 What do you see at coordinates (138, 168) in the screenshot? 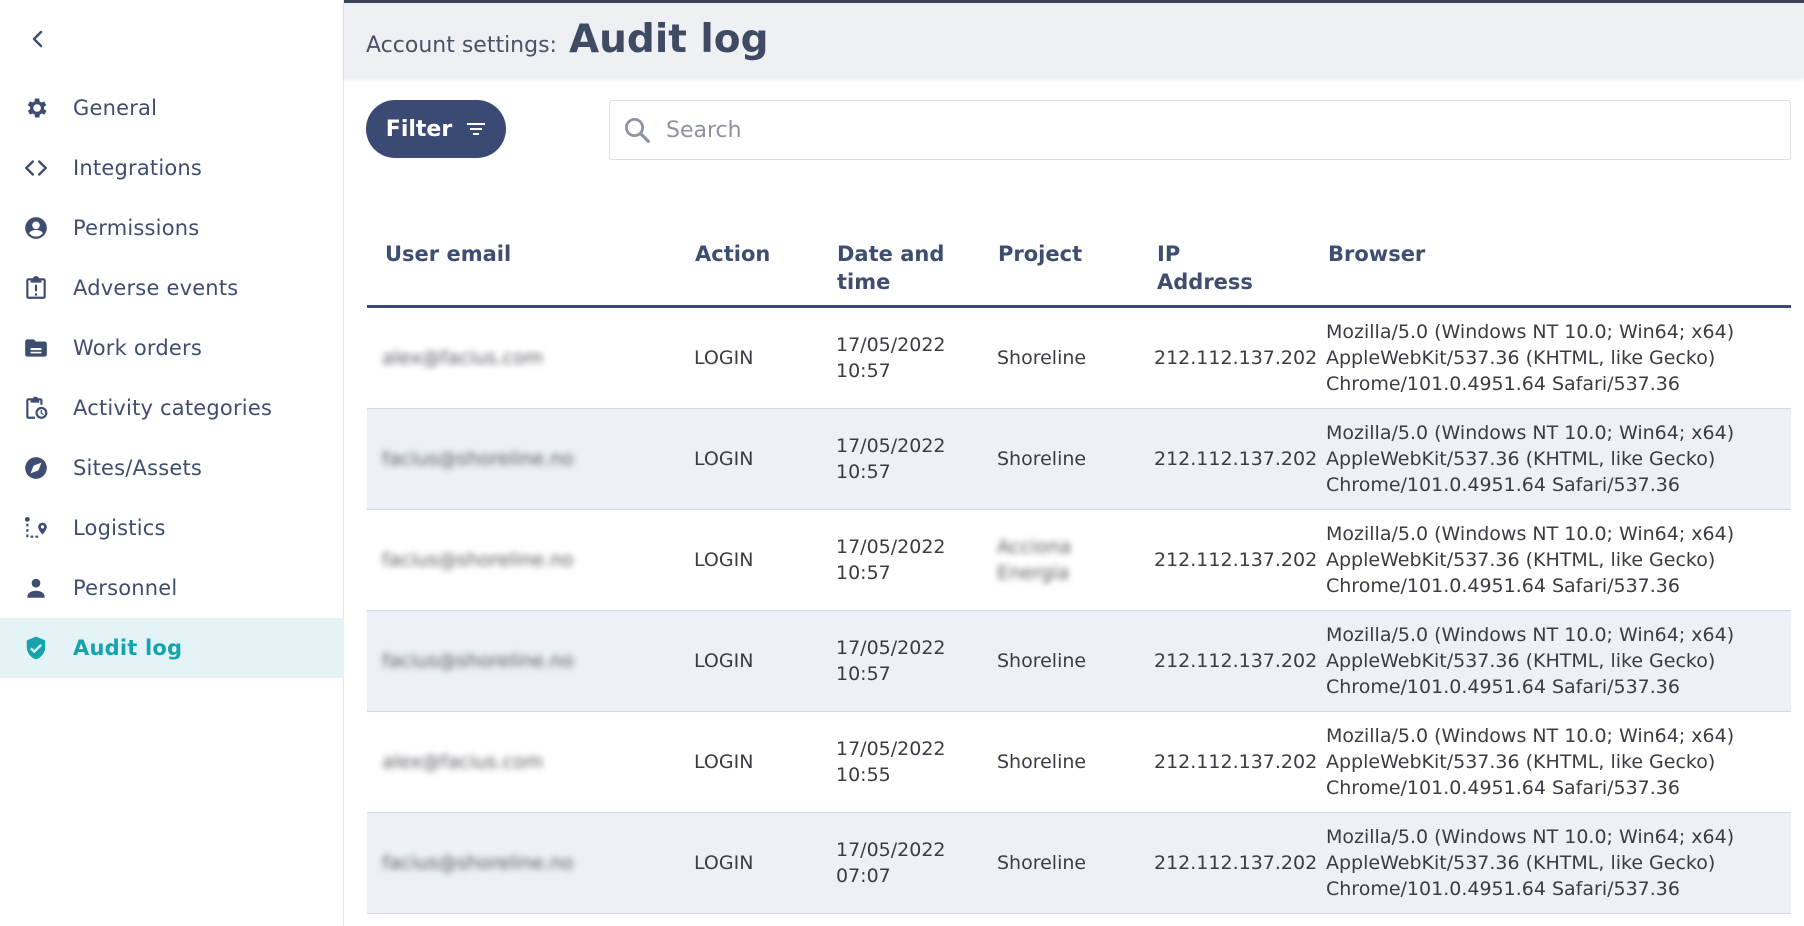
I see `sidebar-item-label: Integrations` at bounding box center [138, 168].